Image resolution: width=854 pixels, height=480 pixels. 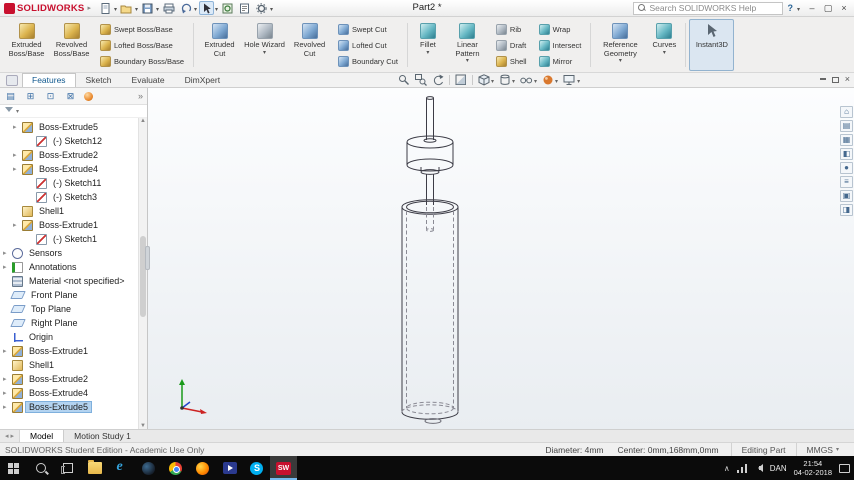 I want to click on panel-expand-chevron-icon: », so click(x=140, y=96).